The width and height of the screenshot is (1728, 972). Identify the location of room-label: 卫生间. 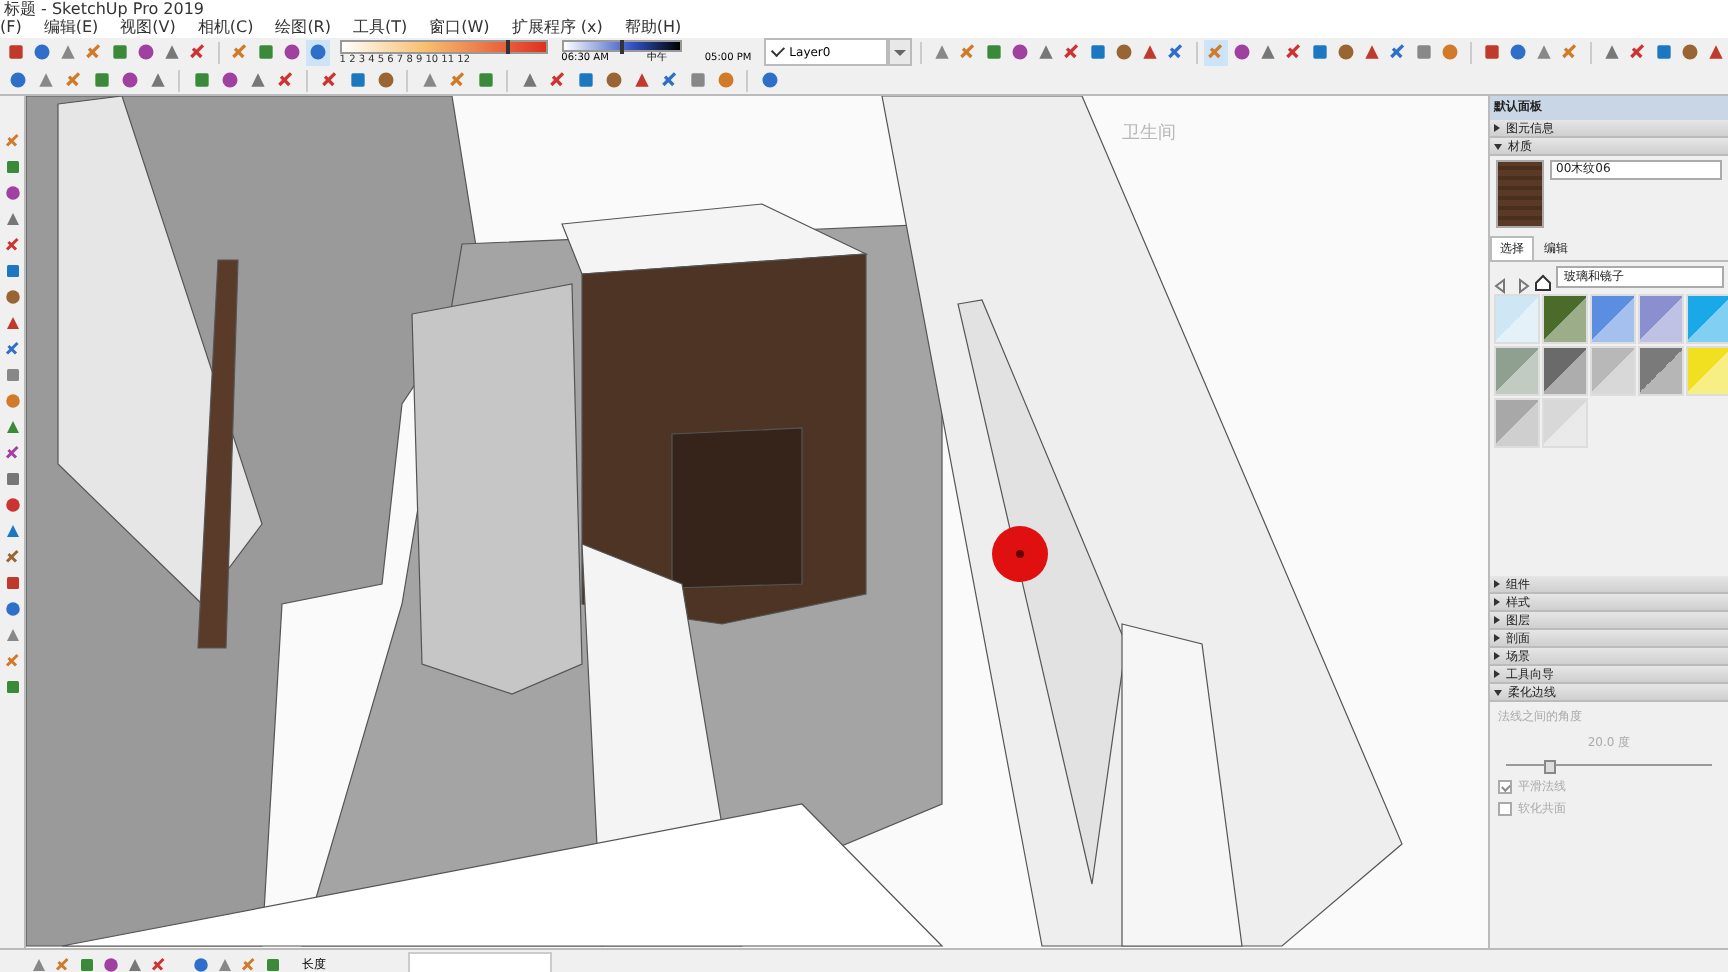
(1149, 133).